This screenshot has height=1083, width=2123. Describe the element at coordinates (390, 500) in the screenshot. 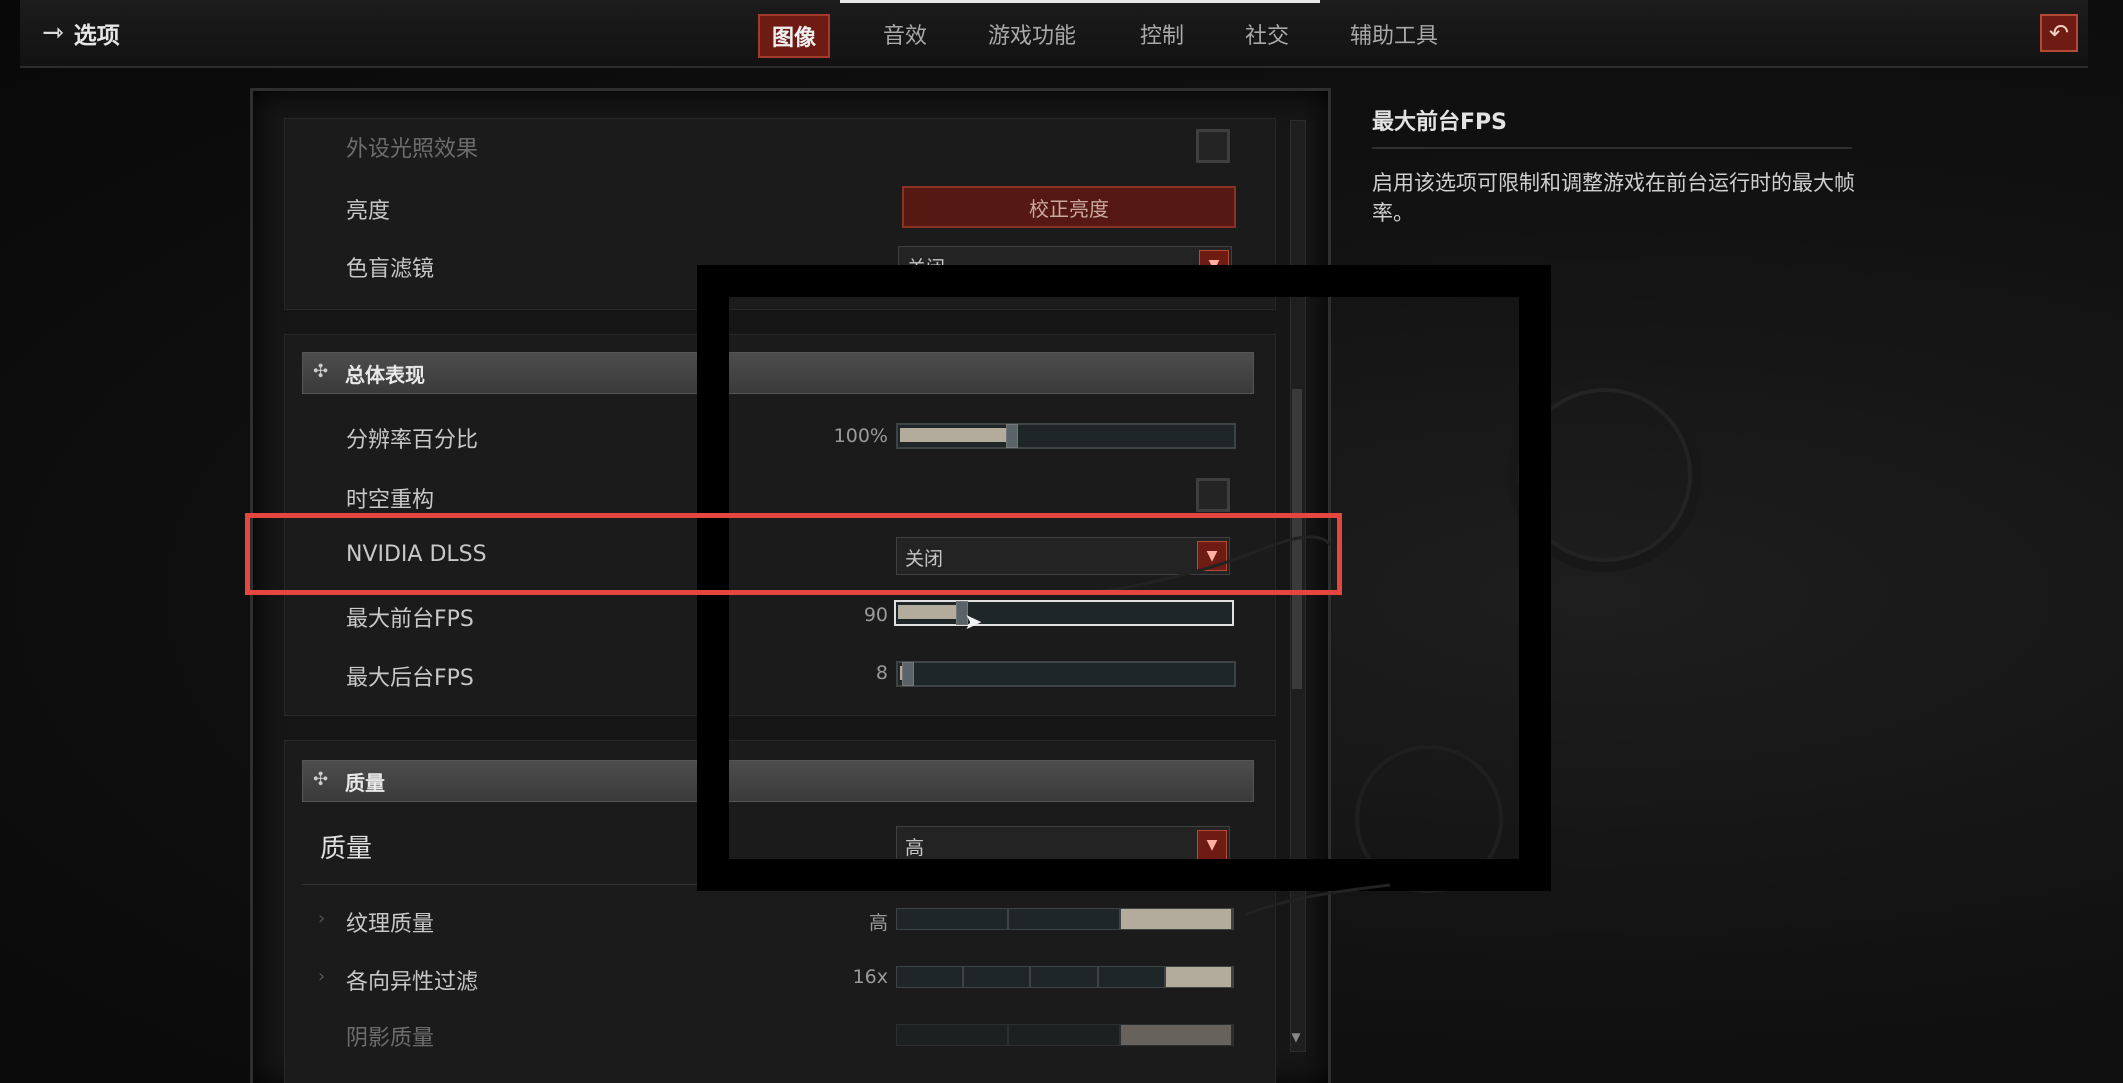

I see `temporal-reconstruction-label: 时空重构` at that location.